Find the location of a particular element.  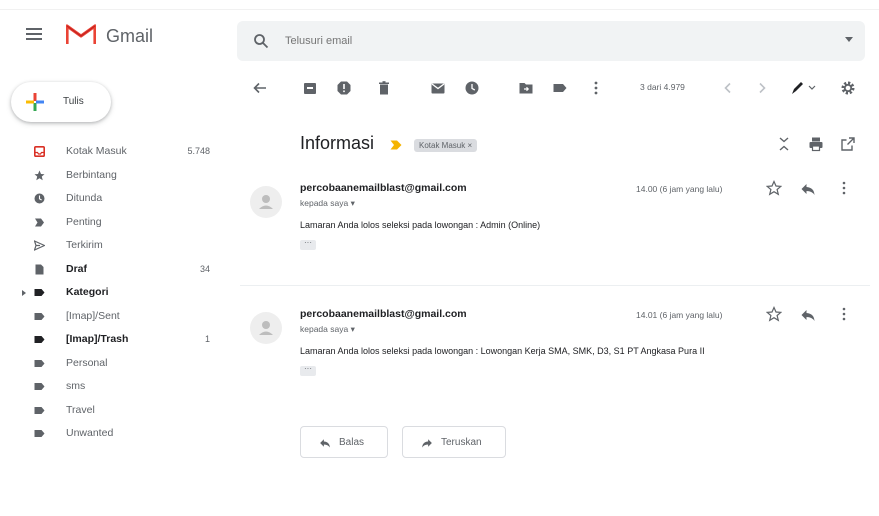

sidebar-item-sent: Terkirim is located at coordinates (111, 246).